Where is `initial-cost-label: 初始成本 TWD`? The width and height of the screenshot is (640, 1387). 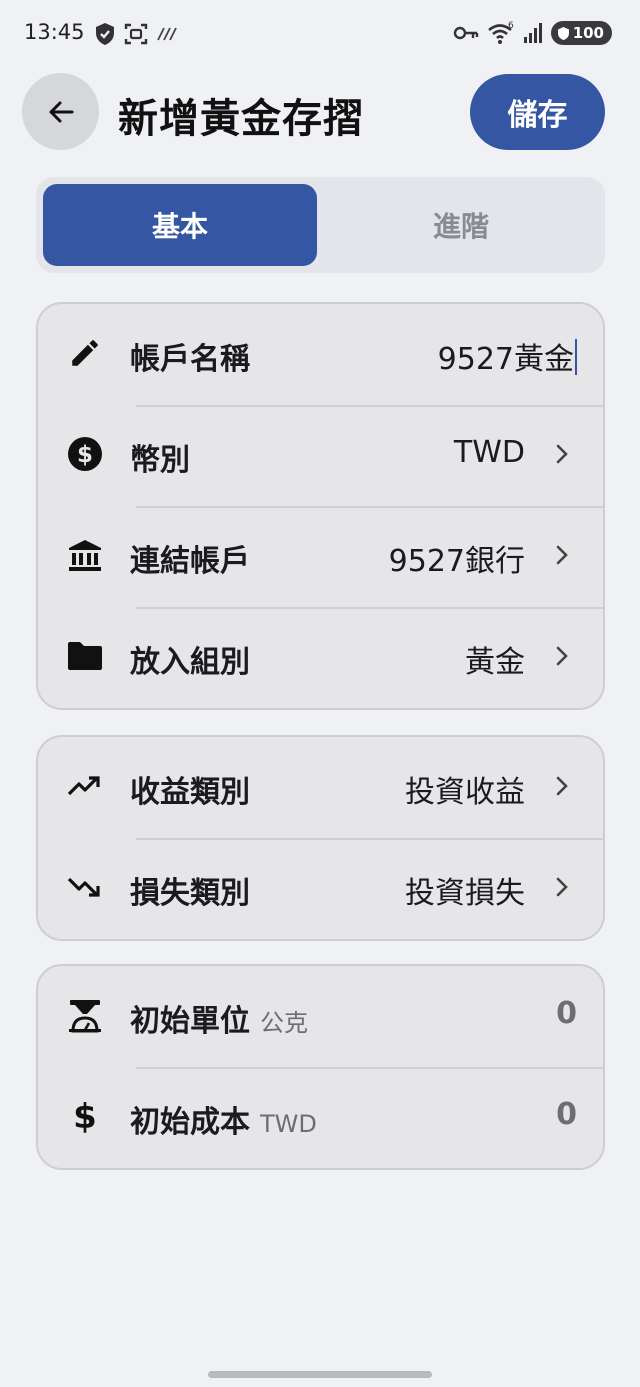
initial-cost-label: 初始成本 TWD is located at coordinates (223, 1122).